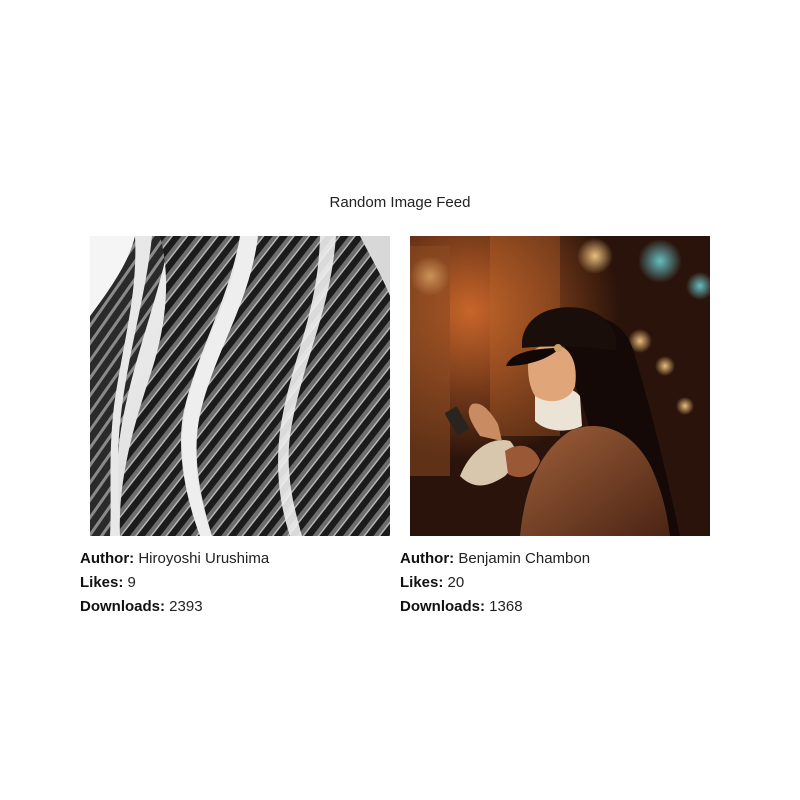  Describe the element at coordinates (240, 583) in the screenshot. I see `likes-row: Likes: 9` at that location.